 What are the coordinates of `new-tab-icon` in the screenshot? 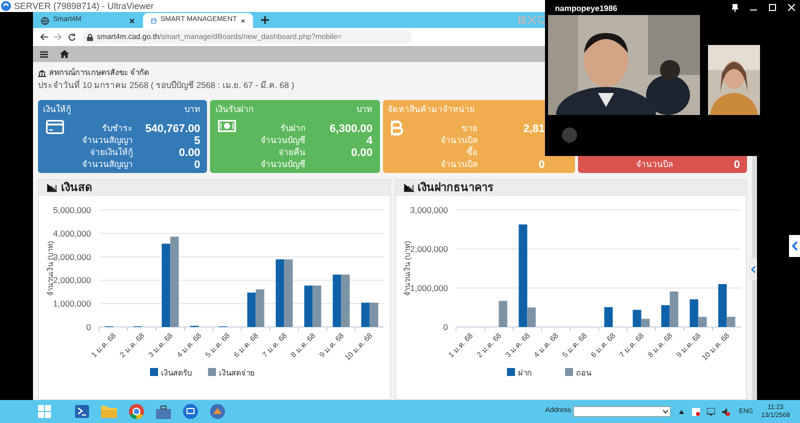 It's located at (265, 20).